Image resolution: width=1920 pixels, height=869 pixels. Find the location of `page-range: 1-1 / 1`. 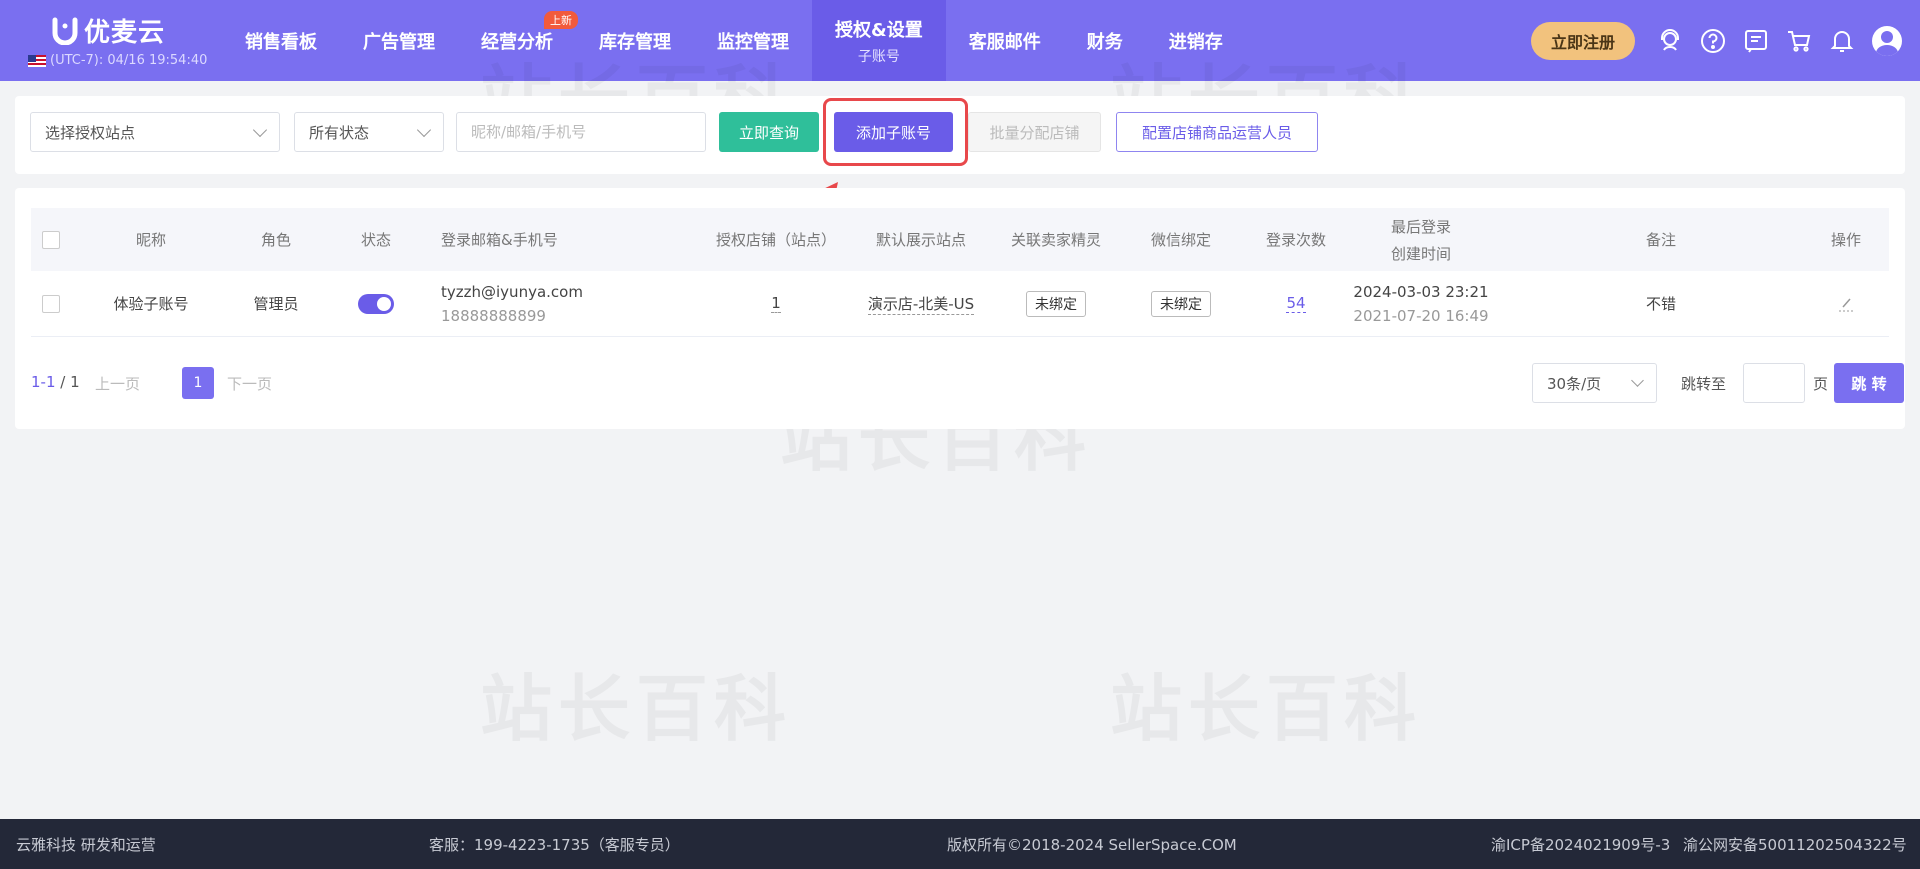

page-range: 1-1 / 1 is located at coordinates (55, 382).